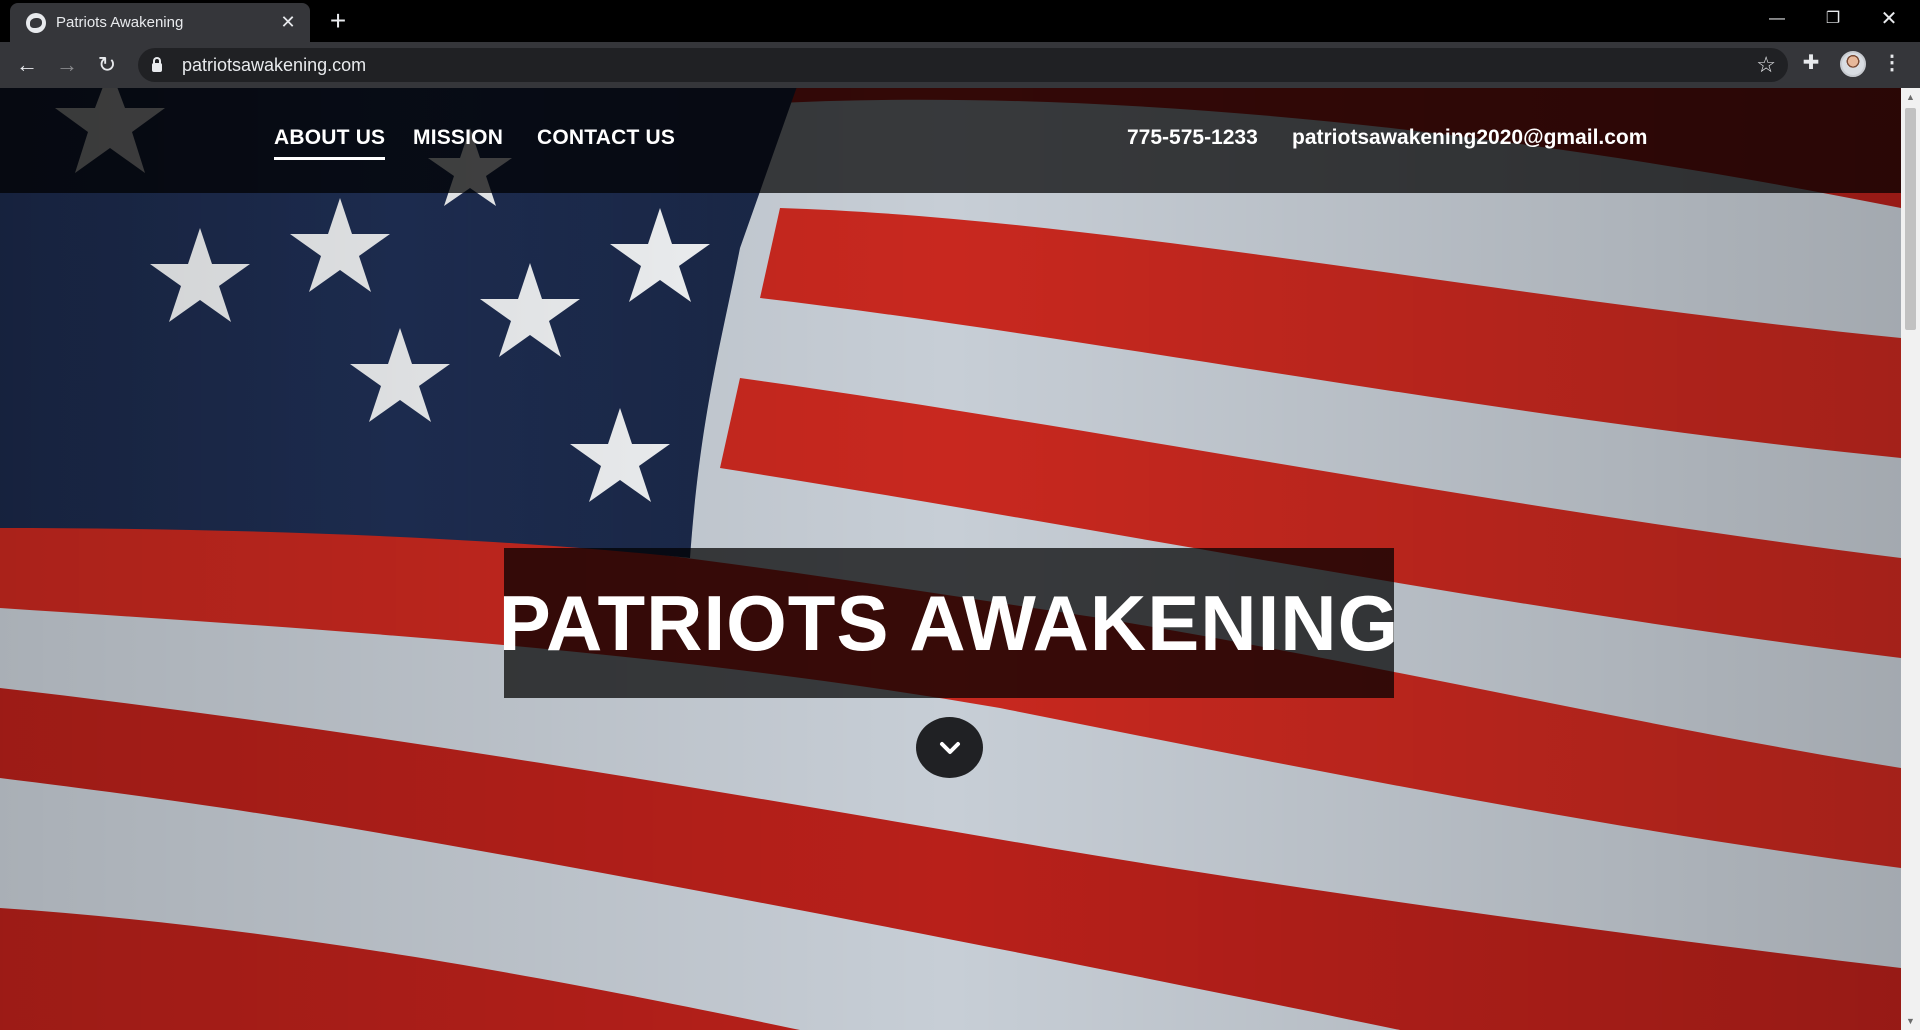  I want to click on lock-icon, so click(157, 64).